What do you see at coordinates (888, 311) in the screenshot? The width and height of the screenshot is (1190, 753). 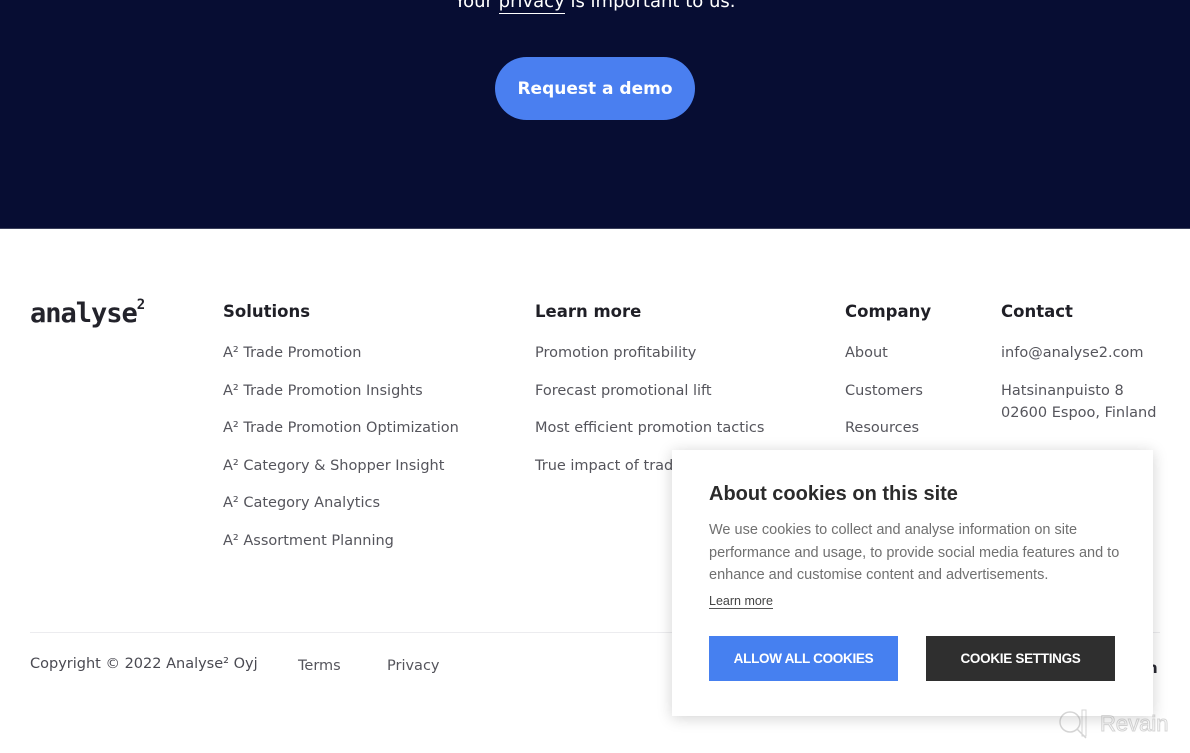 I see `column-title: Company` at bounding box center [888, 311].